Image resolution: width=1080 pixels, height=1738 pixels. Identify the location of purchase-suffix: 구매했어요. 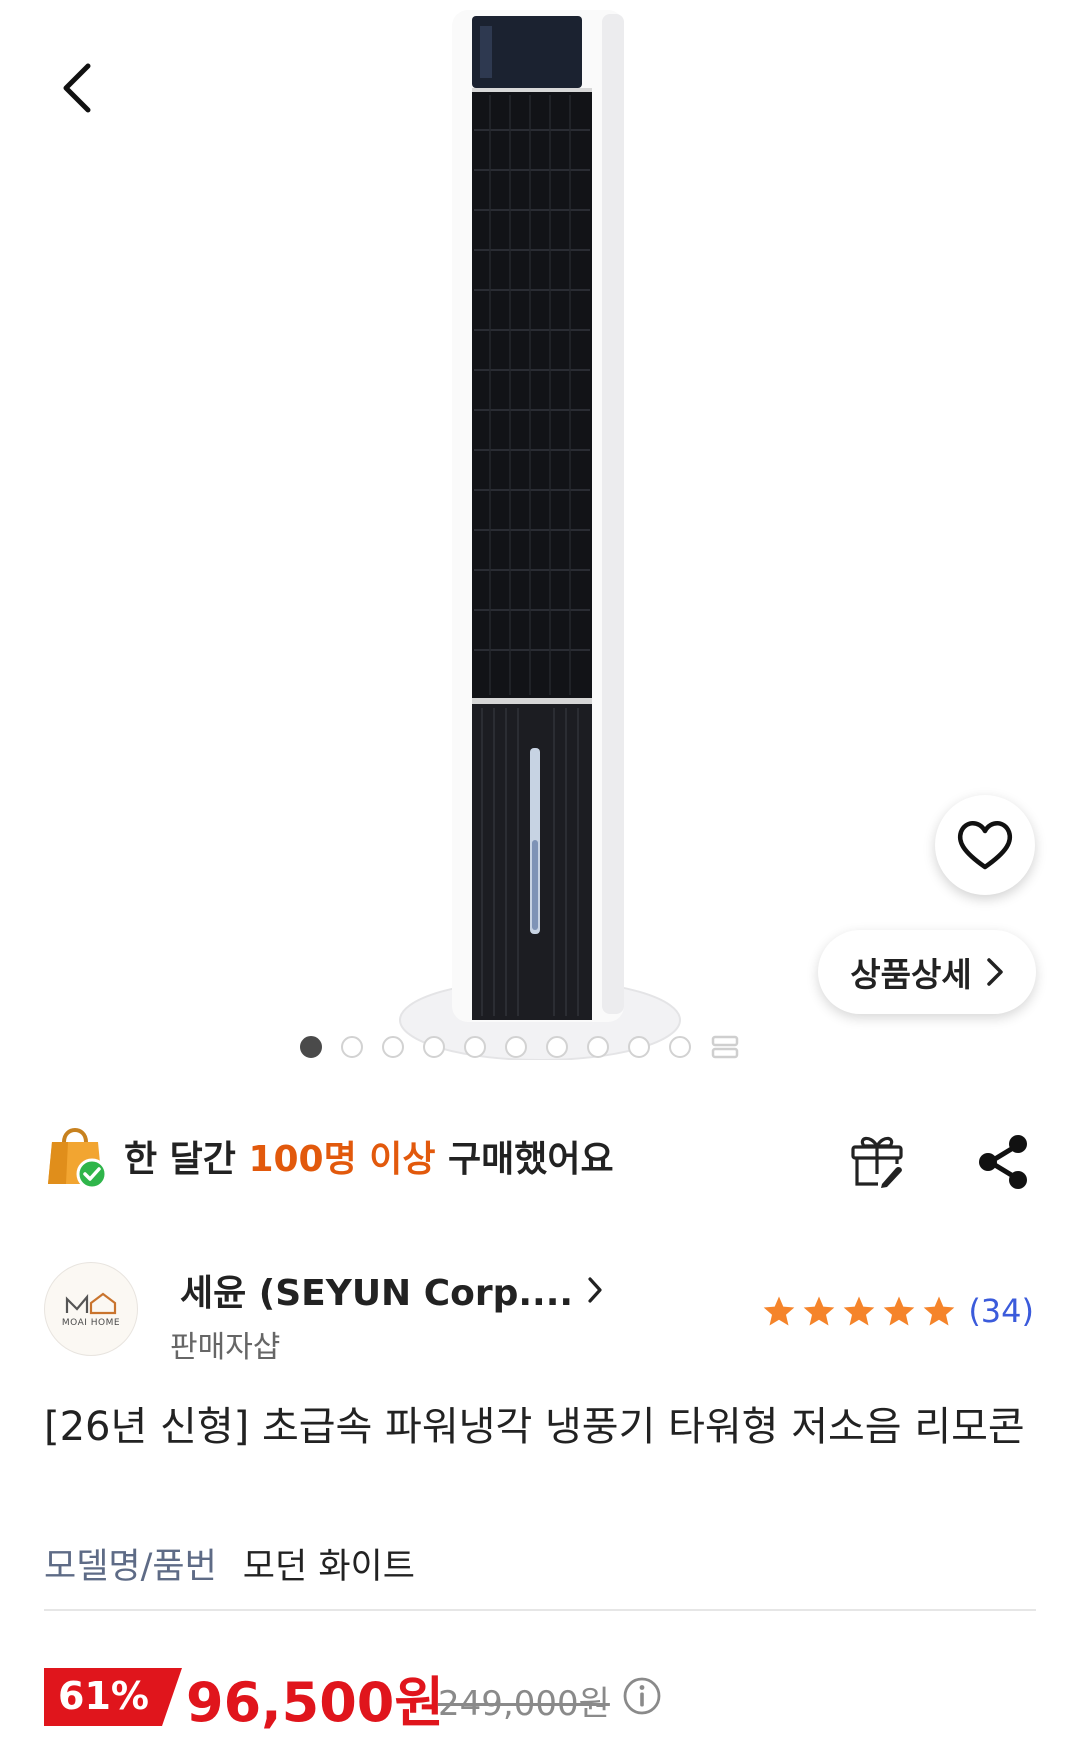
(524, 1159).